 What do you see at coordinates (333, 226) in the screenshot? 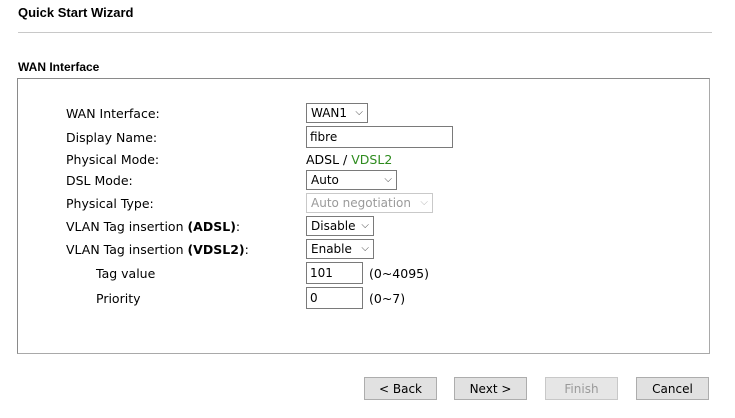
I see `vlan-adsl-select-value: Disable` at bounding box center [333, 226].